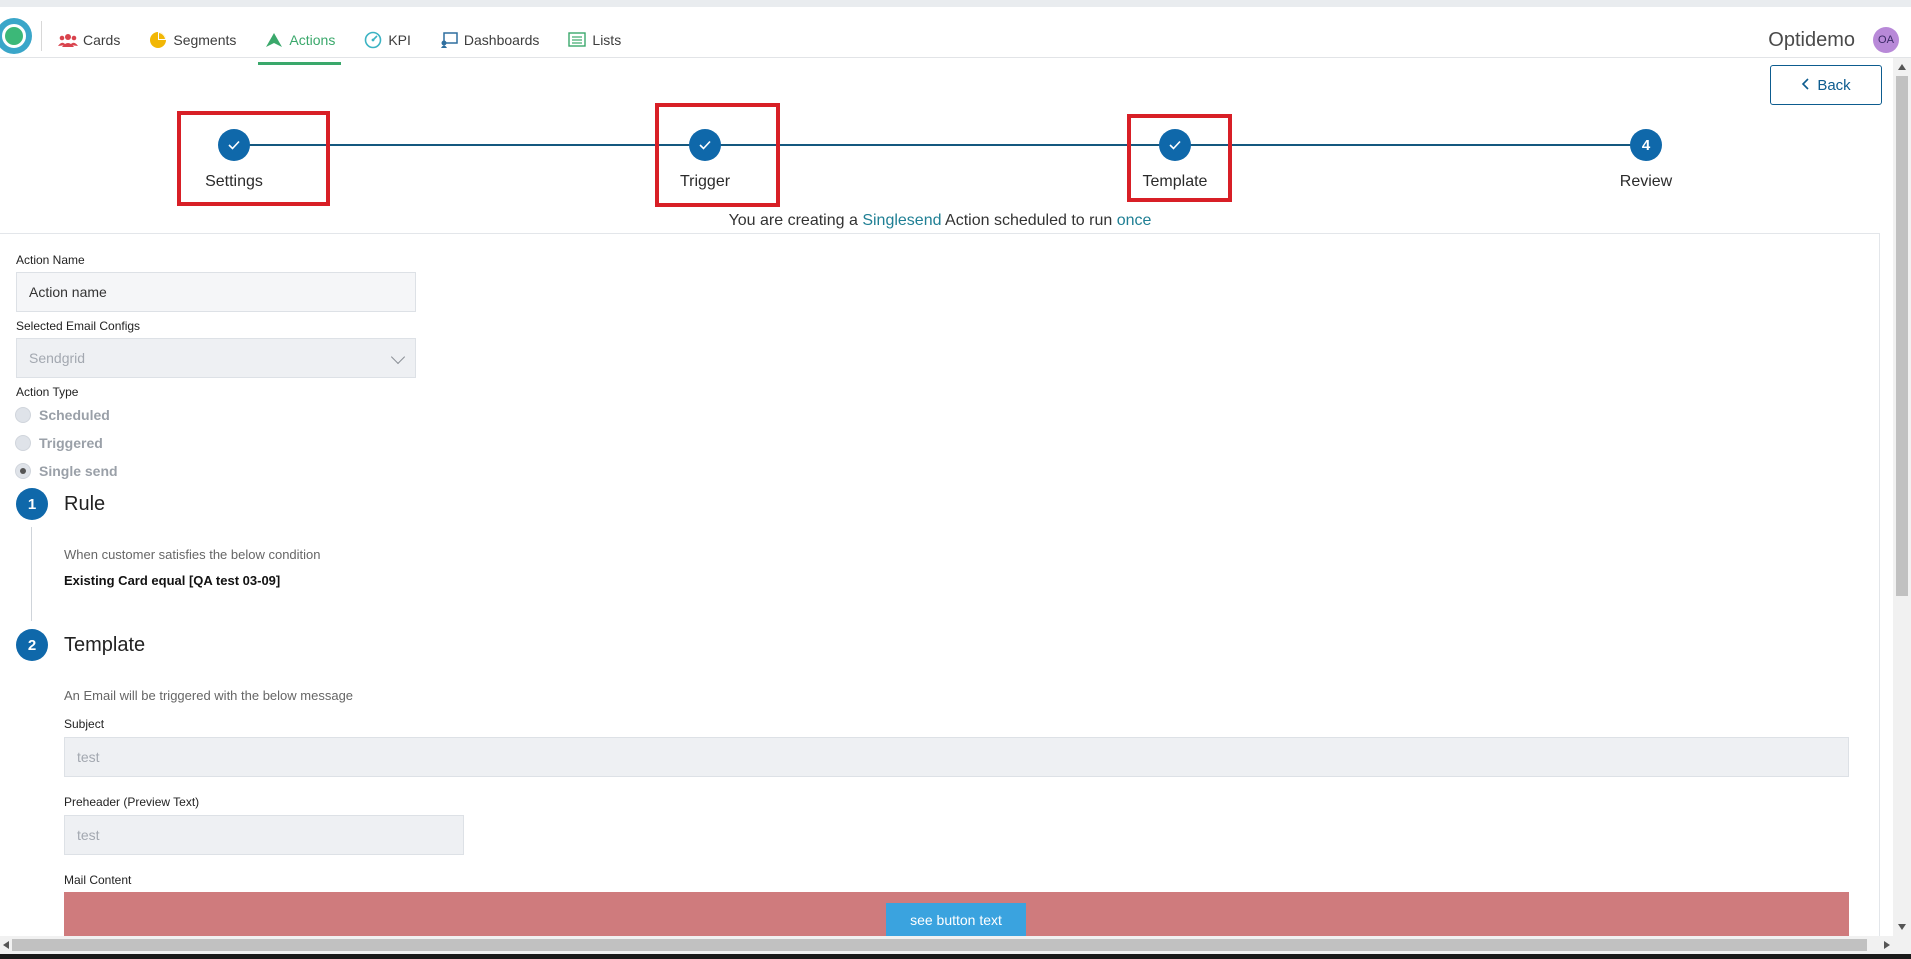  What do you see at coordinates (1834, 85) in the screenshot?
I see `back-label: Back` at bounding box center [1834, 85].